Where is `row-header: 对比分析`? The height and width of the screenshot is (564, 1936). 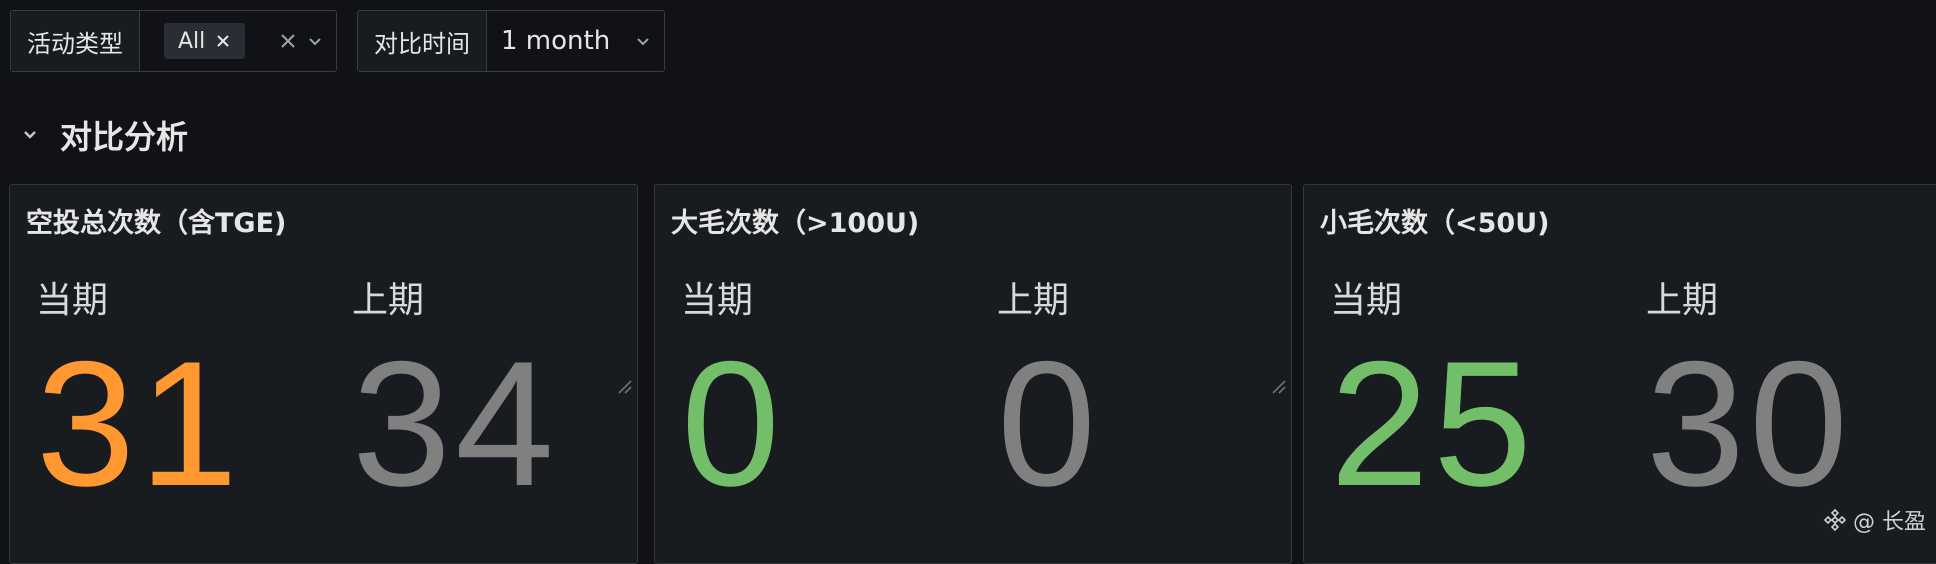 row-header: 对比分析 is located at coordinates (104, 135).